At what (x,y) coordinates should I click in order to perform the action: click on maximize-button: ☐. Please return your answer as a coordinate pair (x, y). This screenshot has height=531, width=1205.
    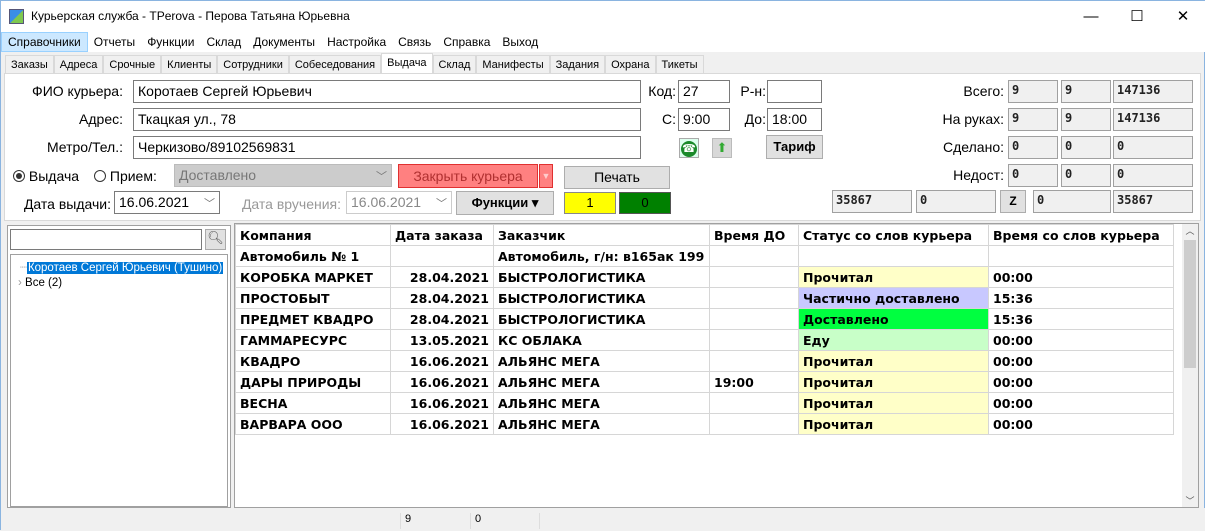
    Looking at the image, I should click on (1137, 16).